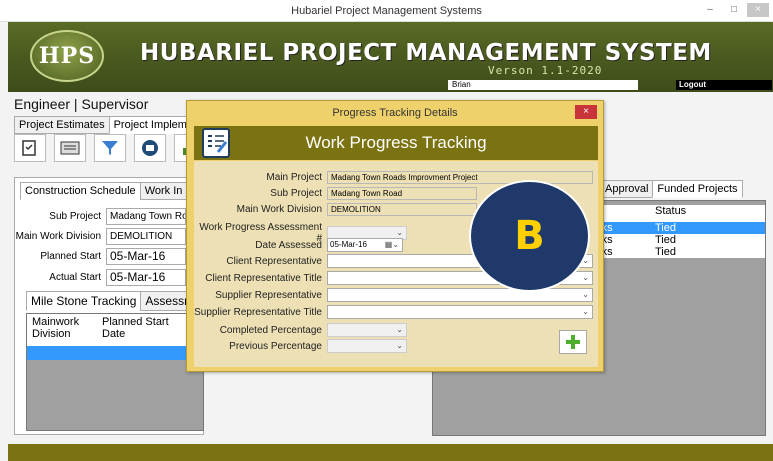 Image resolution: width=773 pixels, height=461 pixels. I want to click on previous-row: Previous Percentage ⌄, so click(300, 346).